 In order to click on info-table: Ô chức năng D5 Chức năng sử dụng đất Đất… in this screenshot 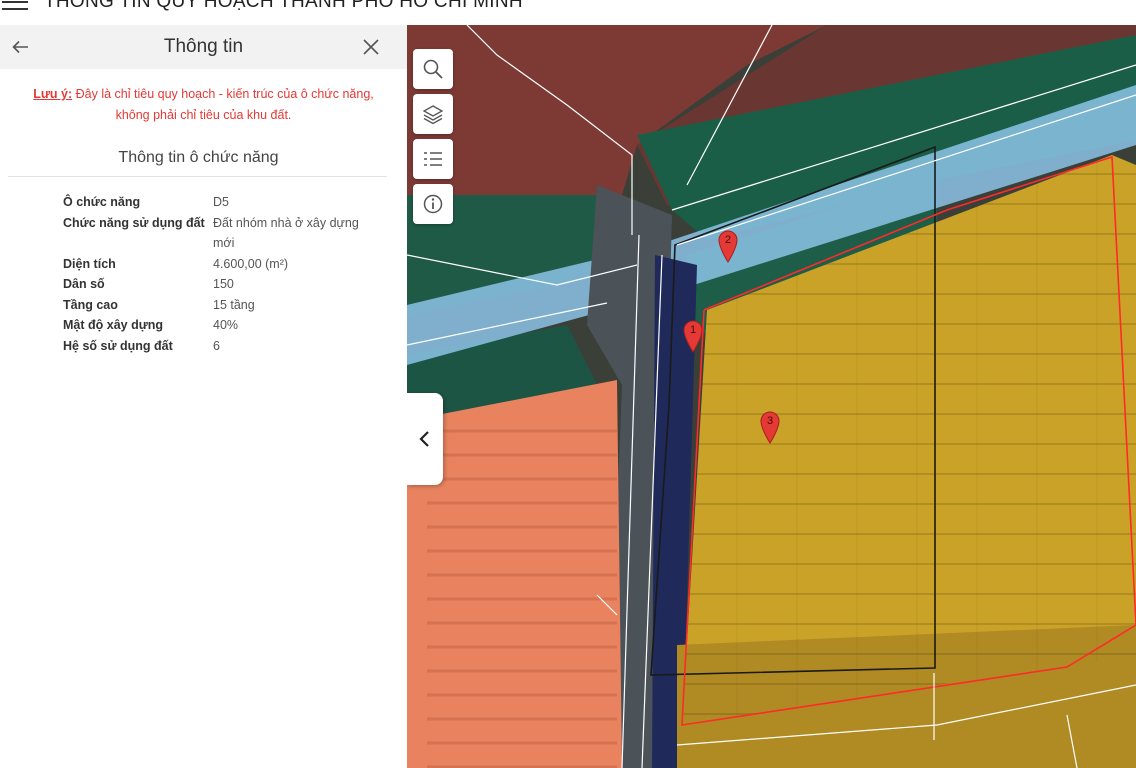, I will do `click(223, 274)`.